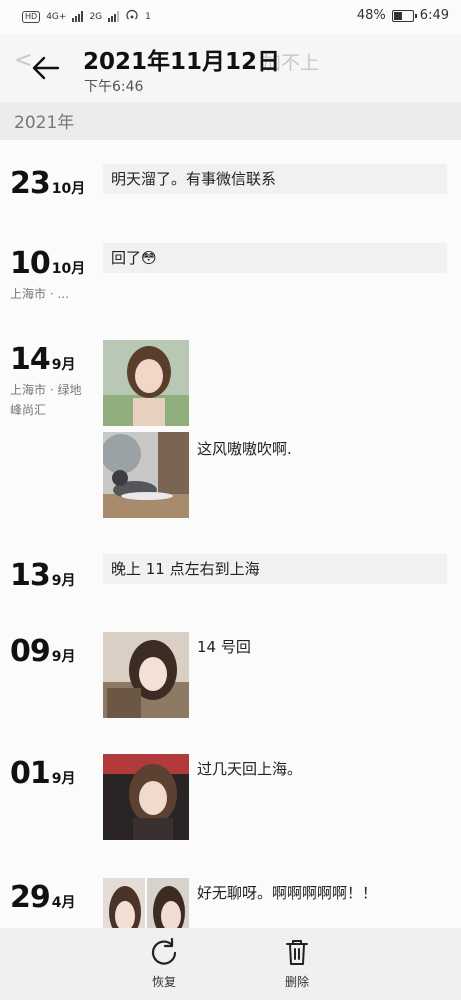 The image size is (461, 1000). I want to click on back-button, so click(46, 68).